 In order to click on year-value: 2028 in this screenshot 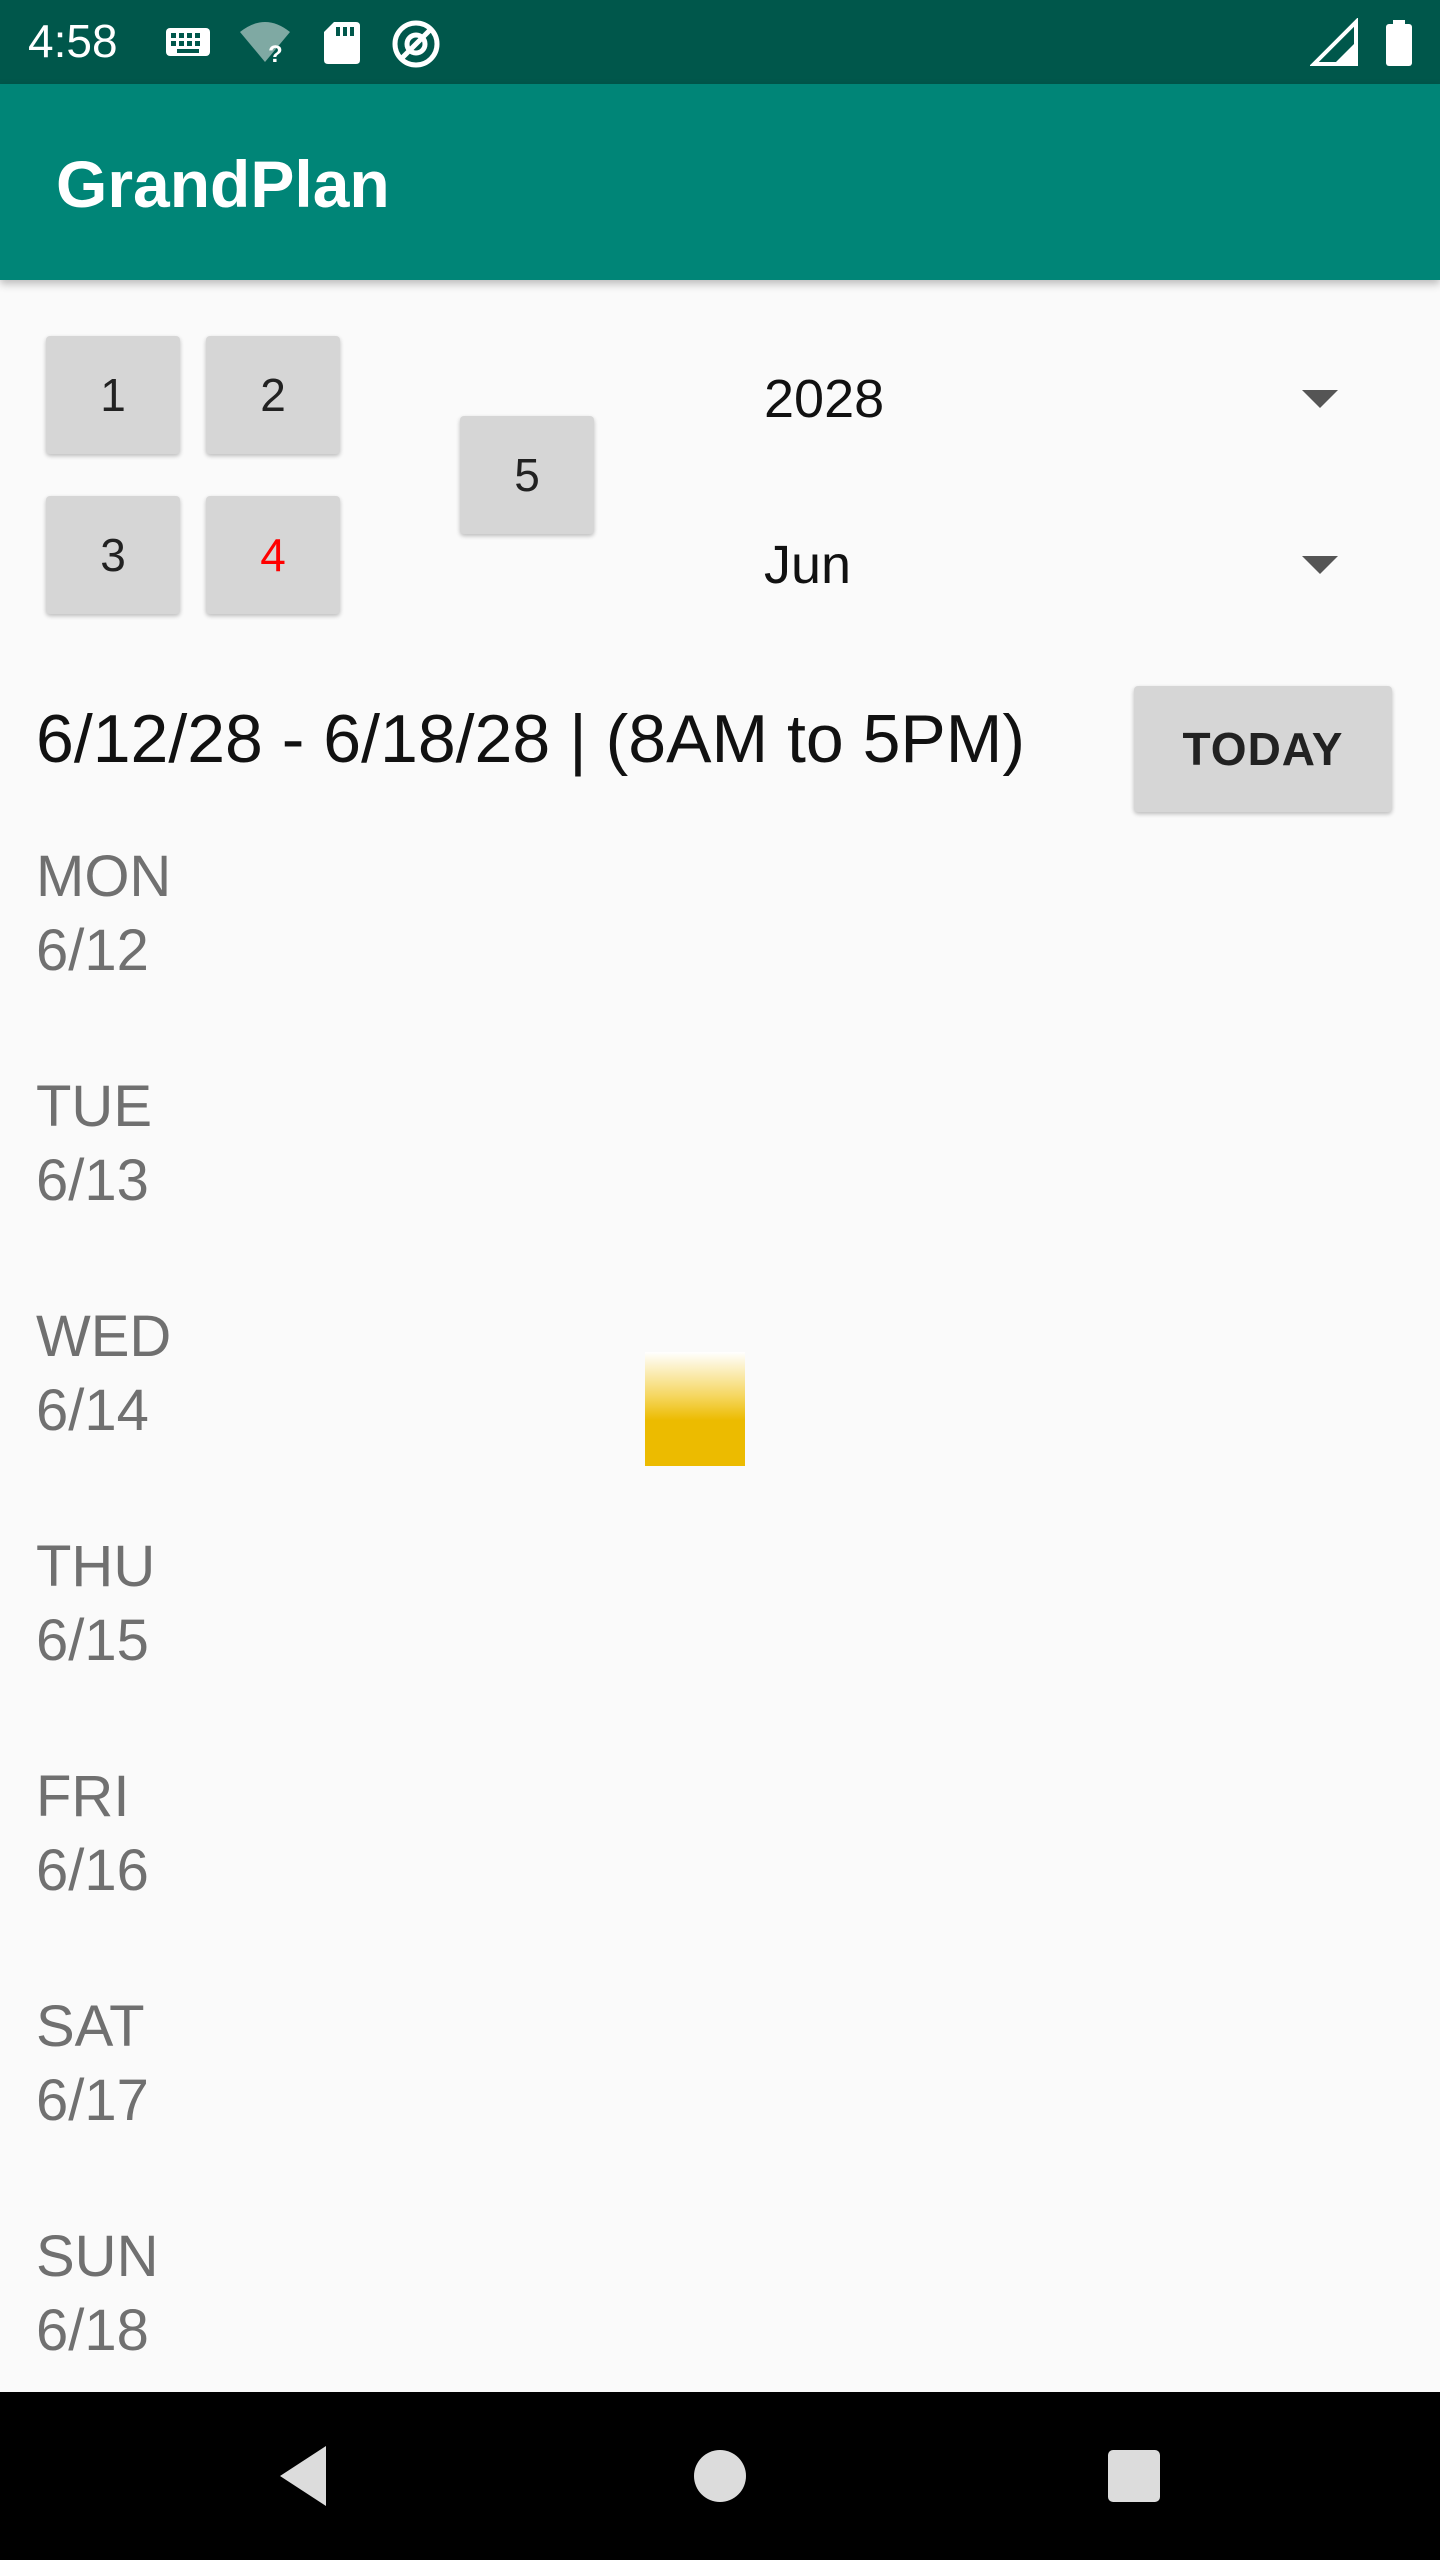, I will do `click(824, 399)`.